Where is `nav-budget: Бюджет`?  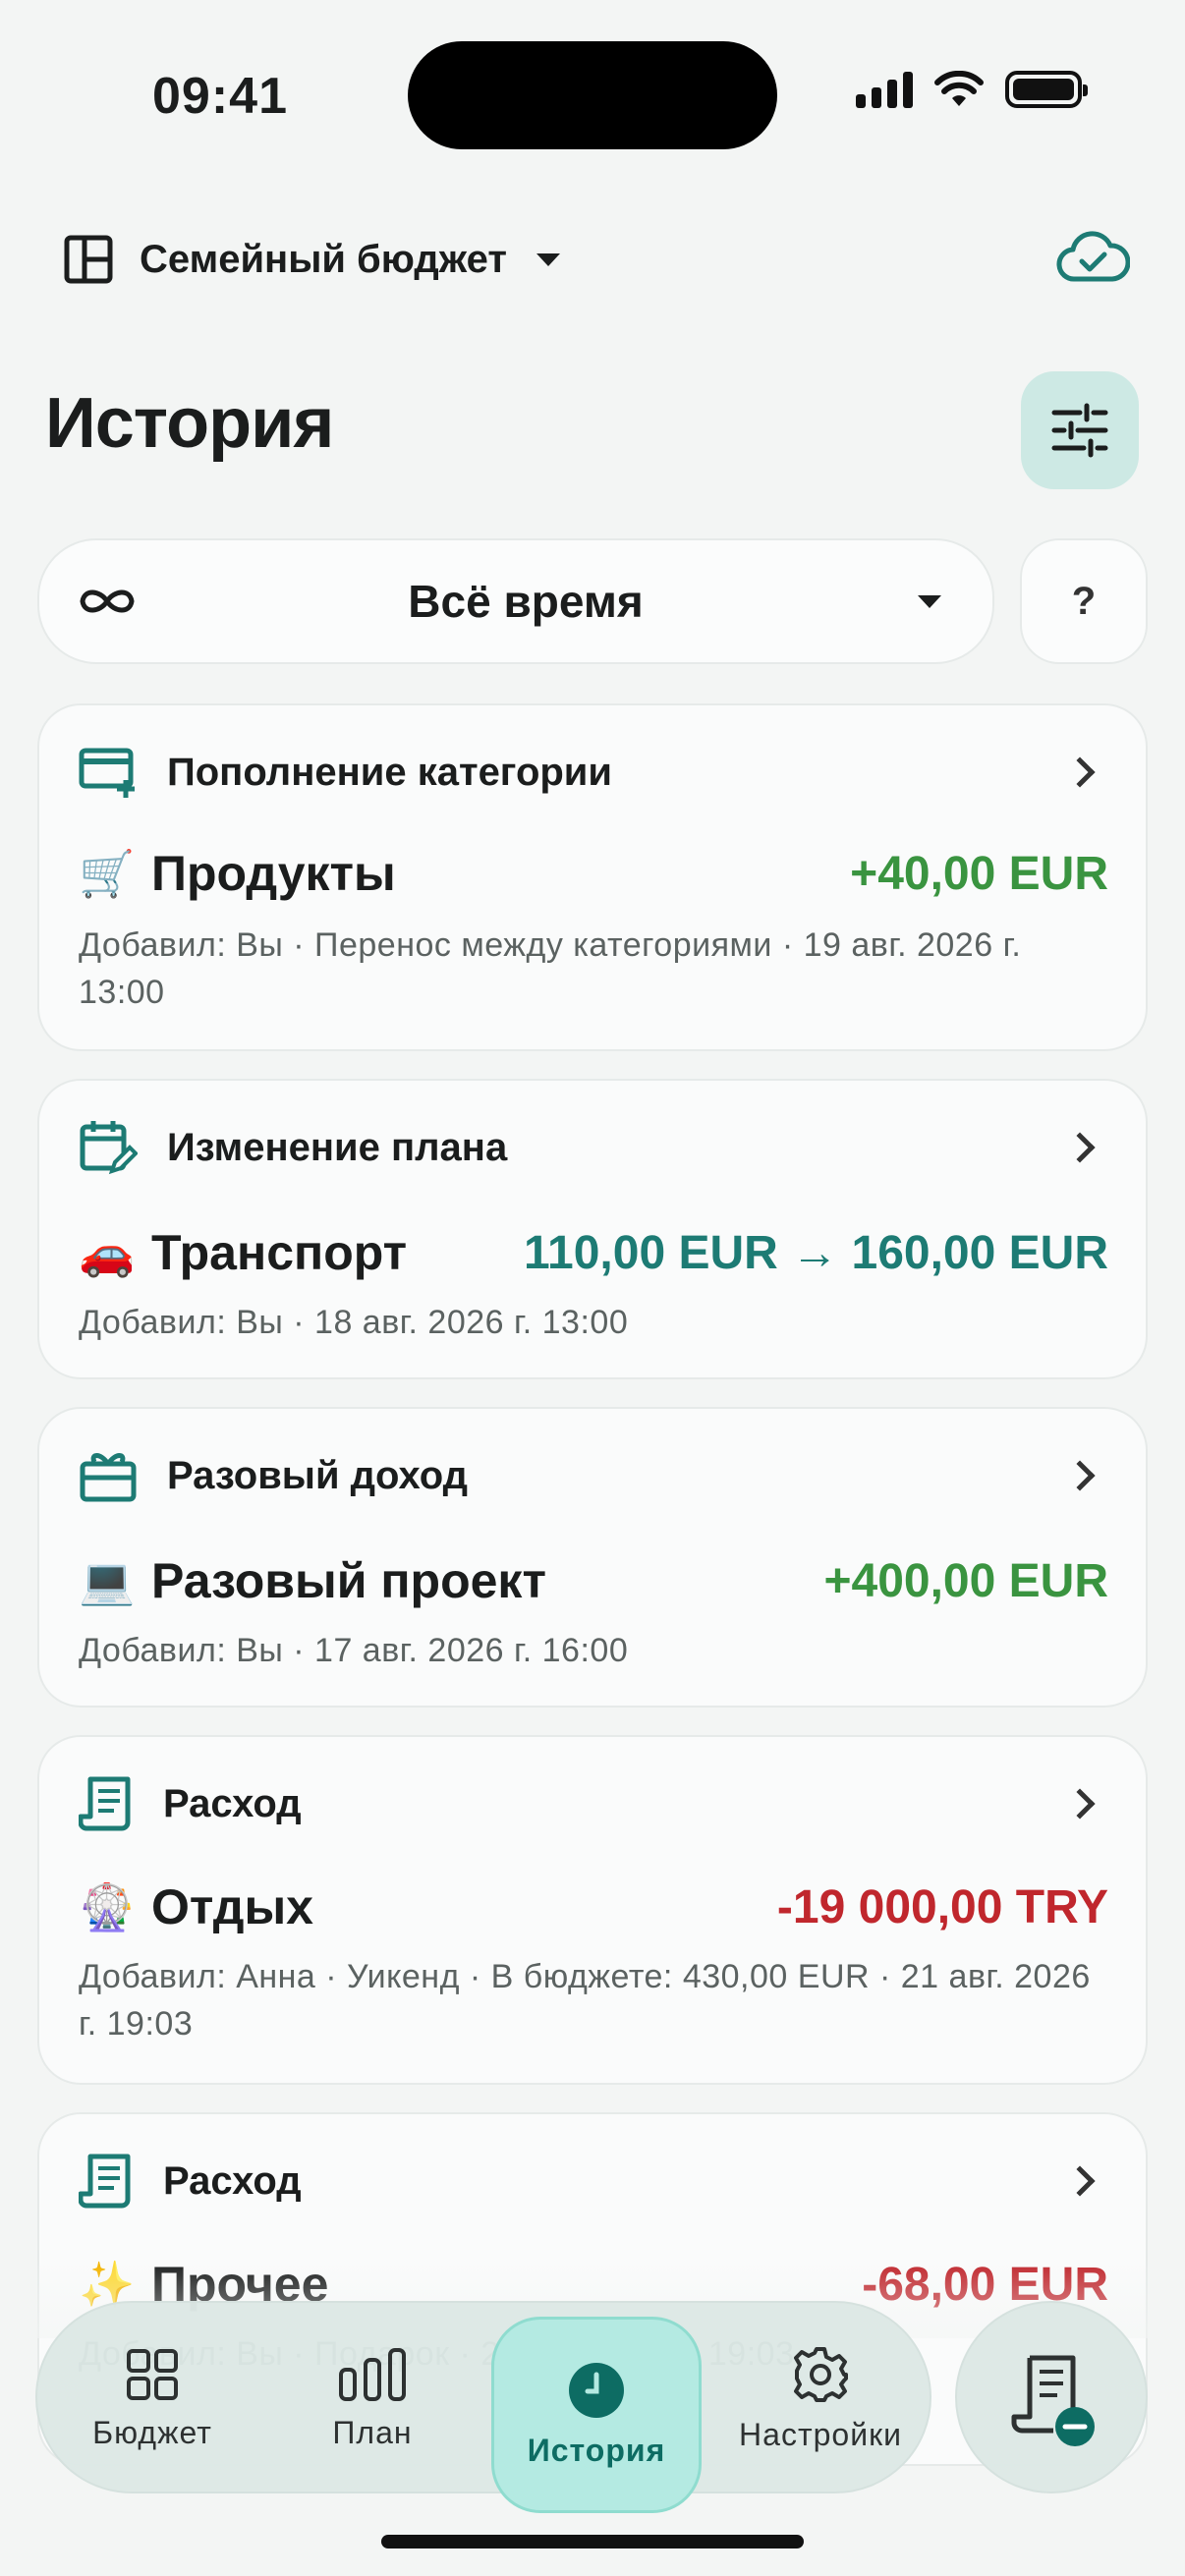 nav-budget: Бюджет is located at coordinates (152, 2399).